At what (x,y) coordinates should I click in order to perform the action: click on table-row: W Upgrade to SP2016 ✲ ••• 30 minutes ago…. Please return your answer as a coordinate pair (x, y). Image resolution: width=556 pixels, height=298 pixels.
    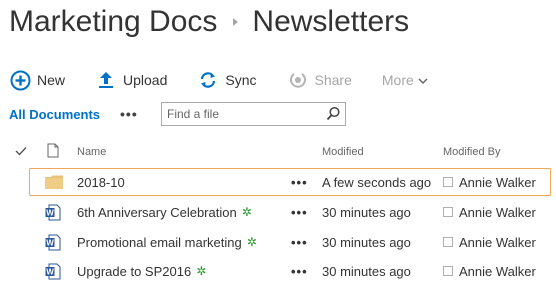
    Looking at the image, I should click on (278, 271).